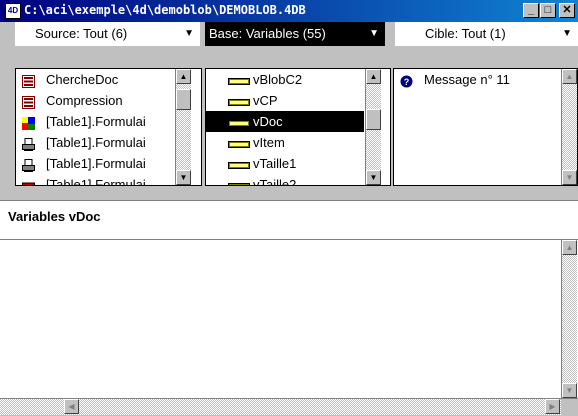 This screenshot has height=416, width=578. What do you see at coordinates (265, 100) in the screenshot?
I see `list-item-label: vCP` at bounding box center [265, 100].